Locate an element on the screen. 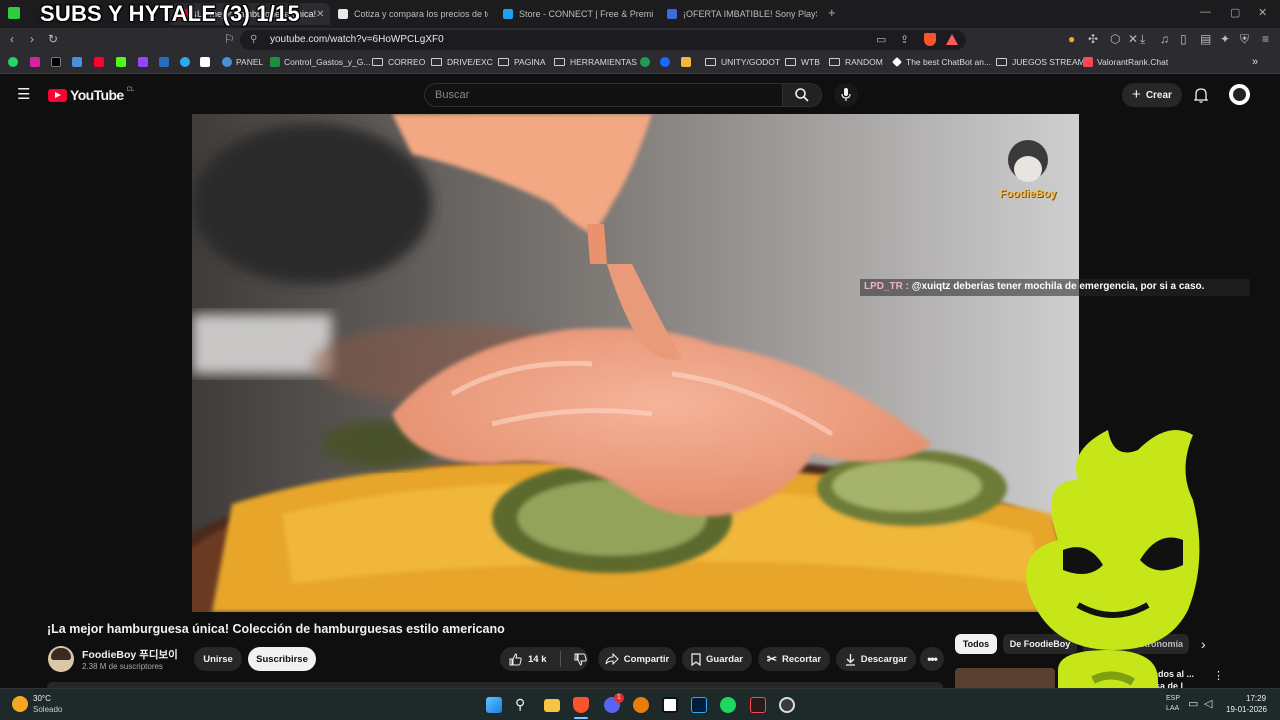 Image resolution: width=1280 pixels, height=720 pixels. folder-icon is located at coordinates (710, 62).